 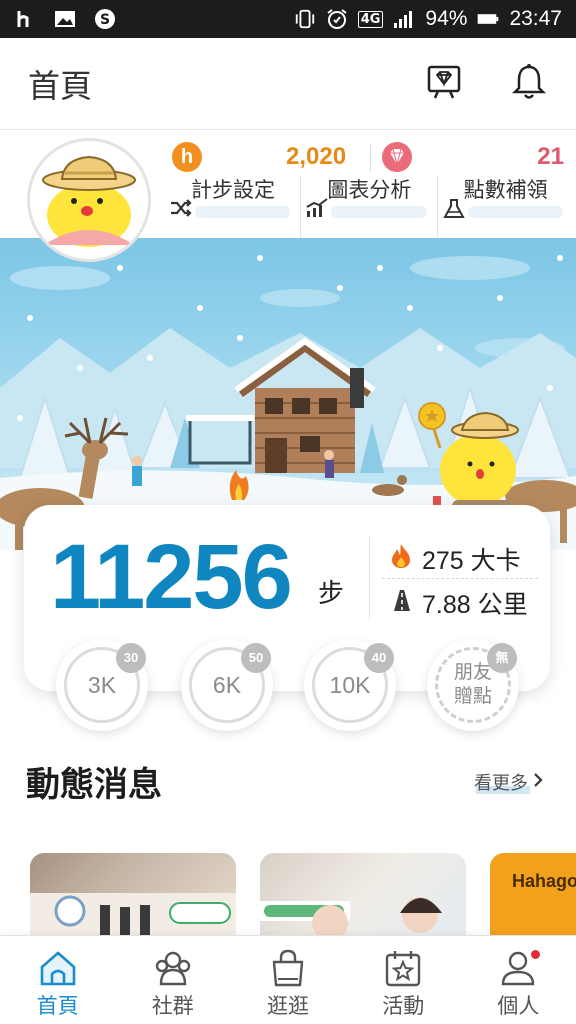 What do you see at coordinates (370, 19) in the screenshot?
I see `network-type: 4G` at bounding box center [370, 19].